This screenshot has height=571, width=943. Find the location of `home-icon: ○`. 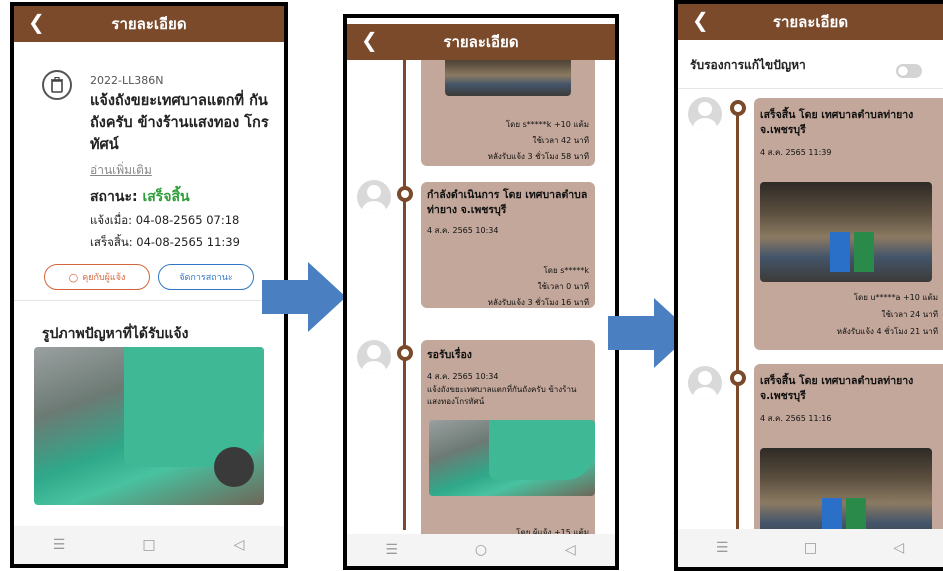

home-icon: ○ is located at coordinates (481, 550).